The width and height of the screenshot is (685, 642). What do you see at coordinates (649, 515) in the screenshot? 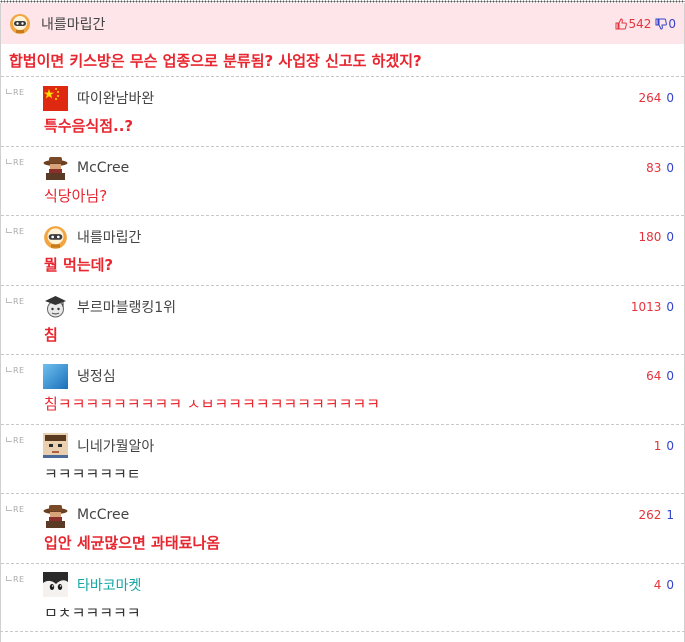
I see `reply-upvote-count: 262` at bounding box center [649, 515].